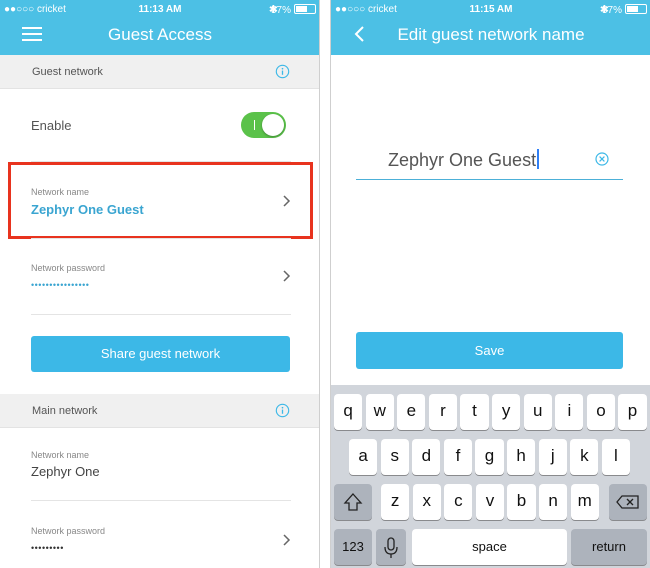 The width and height of the screenshot is (650, 568). Describe the element at coordinates (538, 159) in the screenshot. I see `text-caret` at that location.